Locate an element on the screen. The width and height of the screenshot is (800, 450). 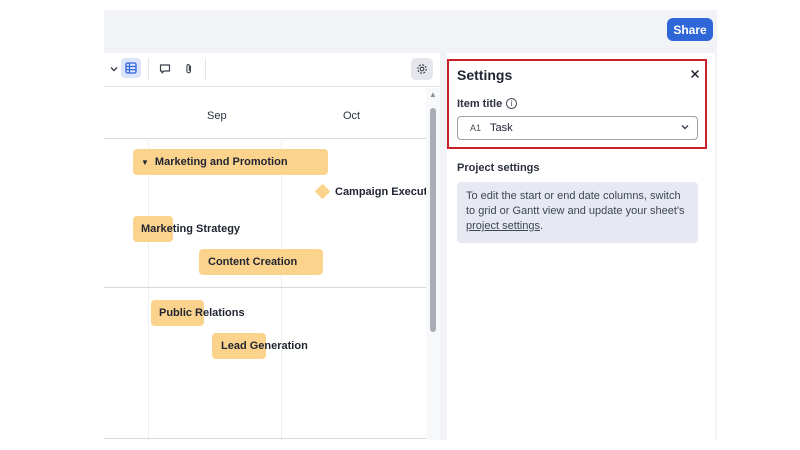
month-label-sep: Sep is located at coordinates (217, 116).